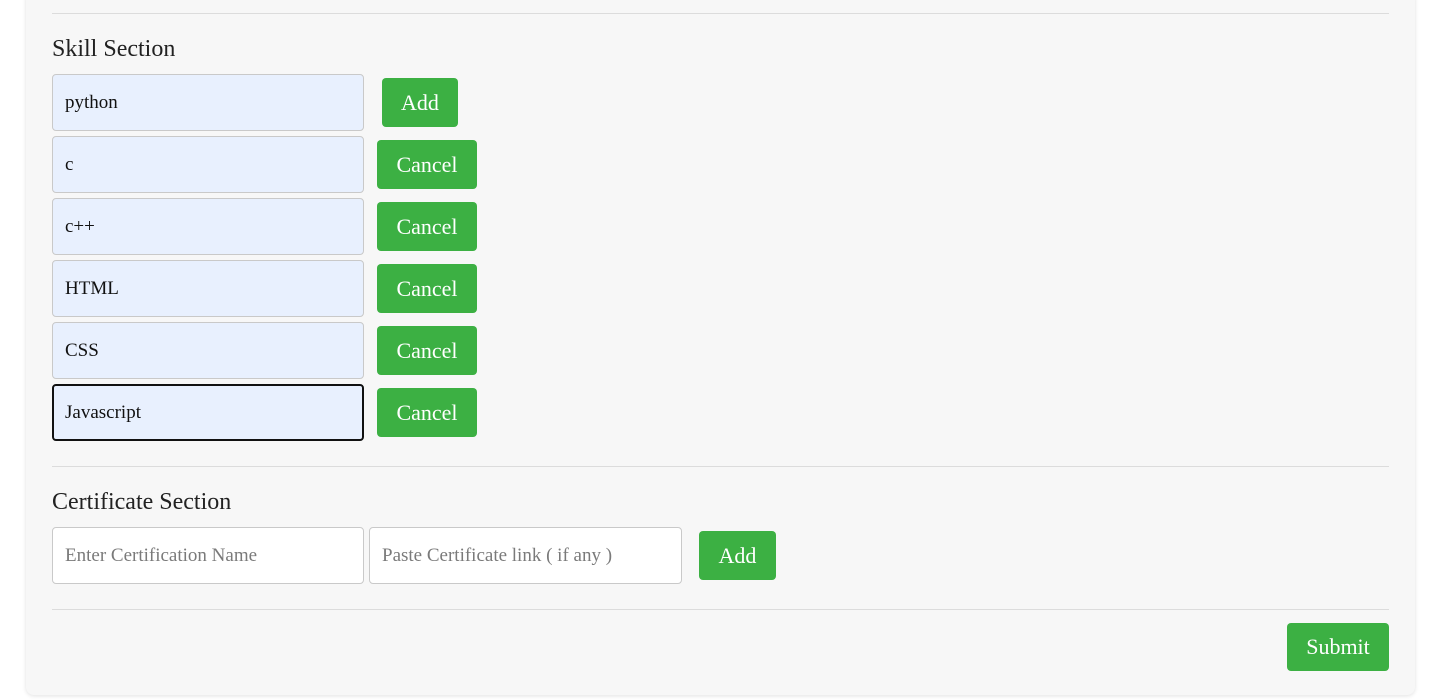 The width and height of the screenshot is (1443, 700). I want to click on submit-button: Submit, so click(1338, 647).